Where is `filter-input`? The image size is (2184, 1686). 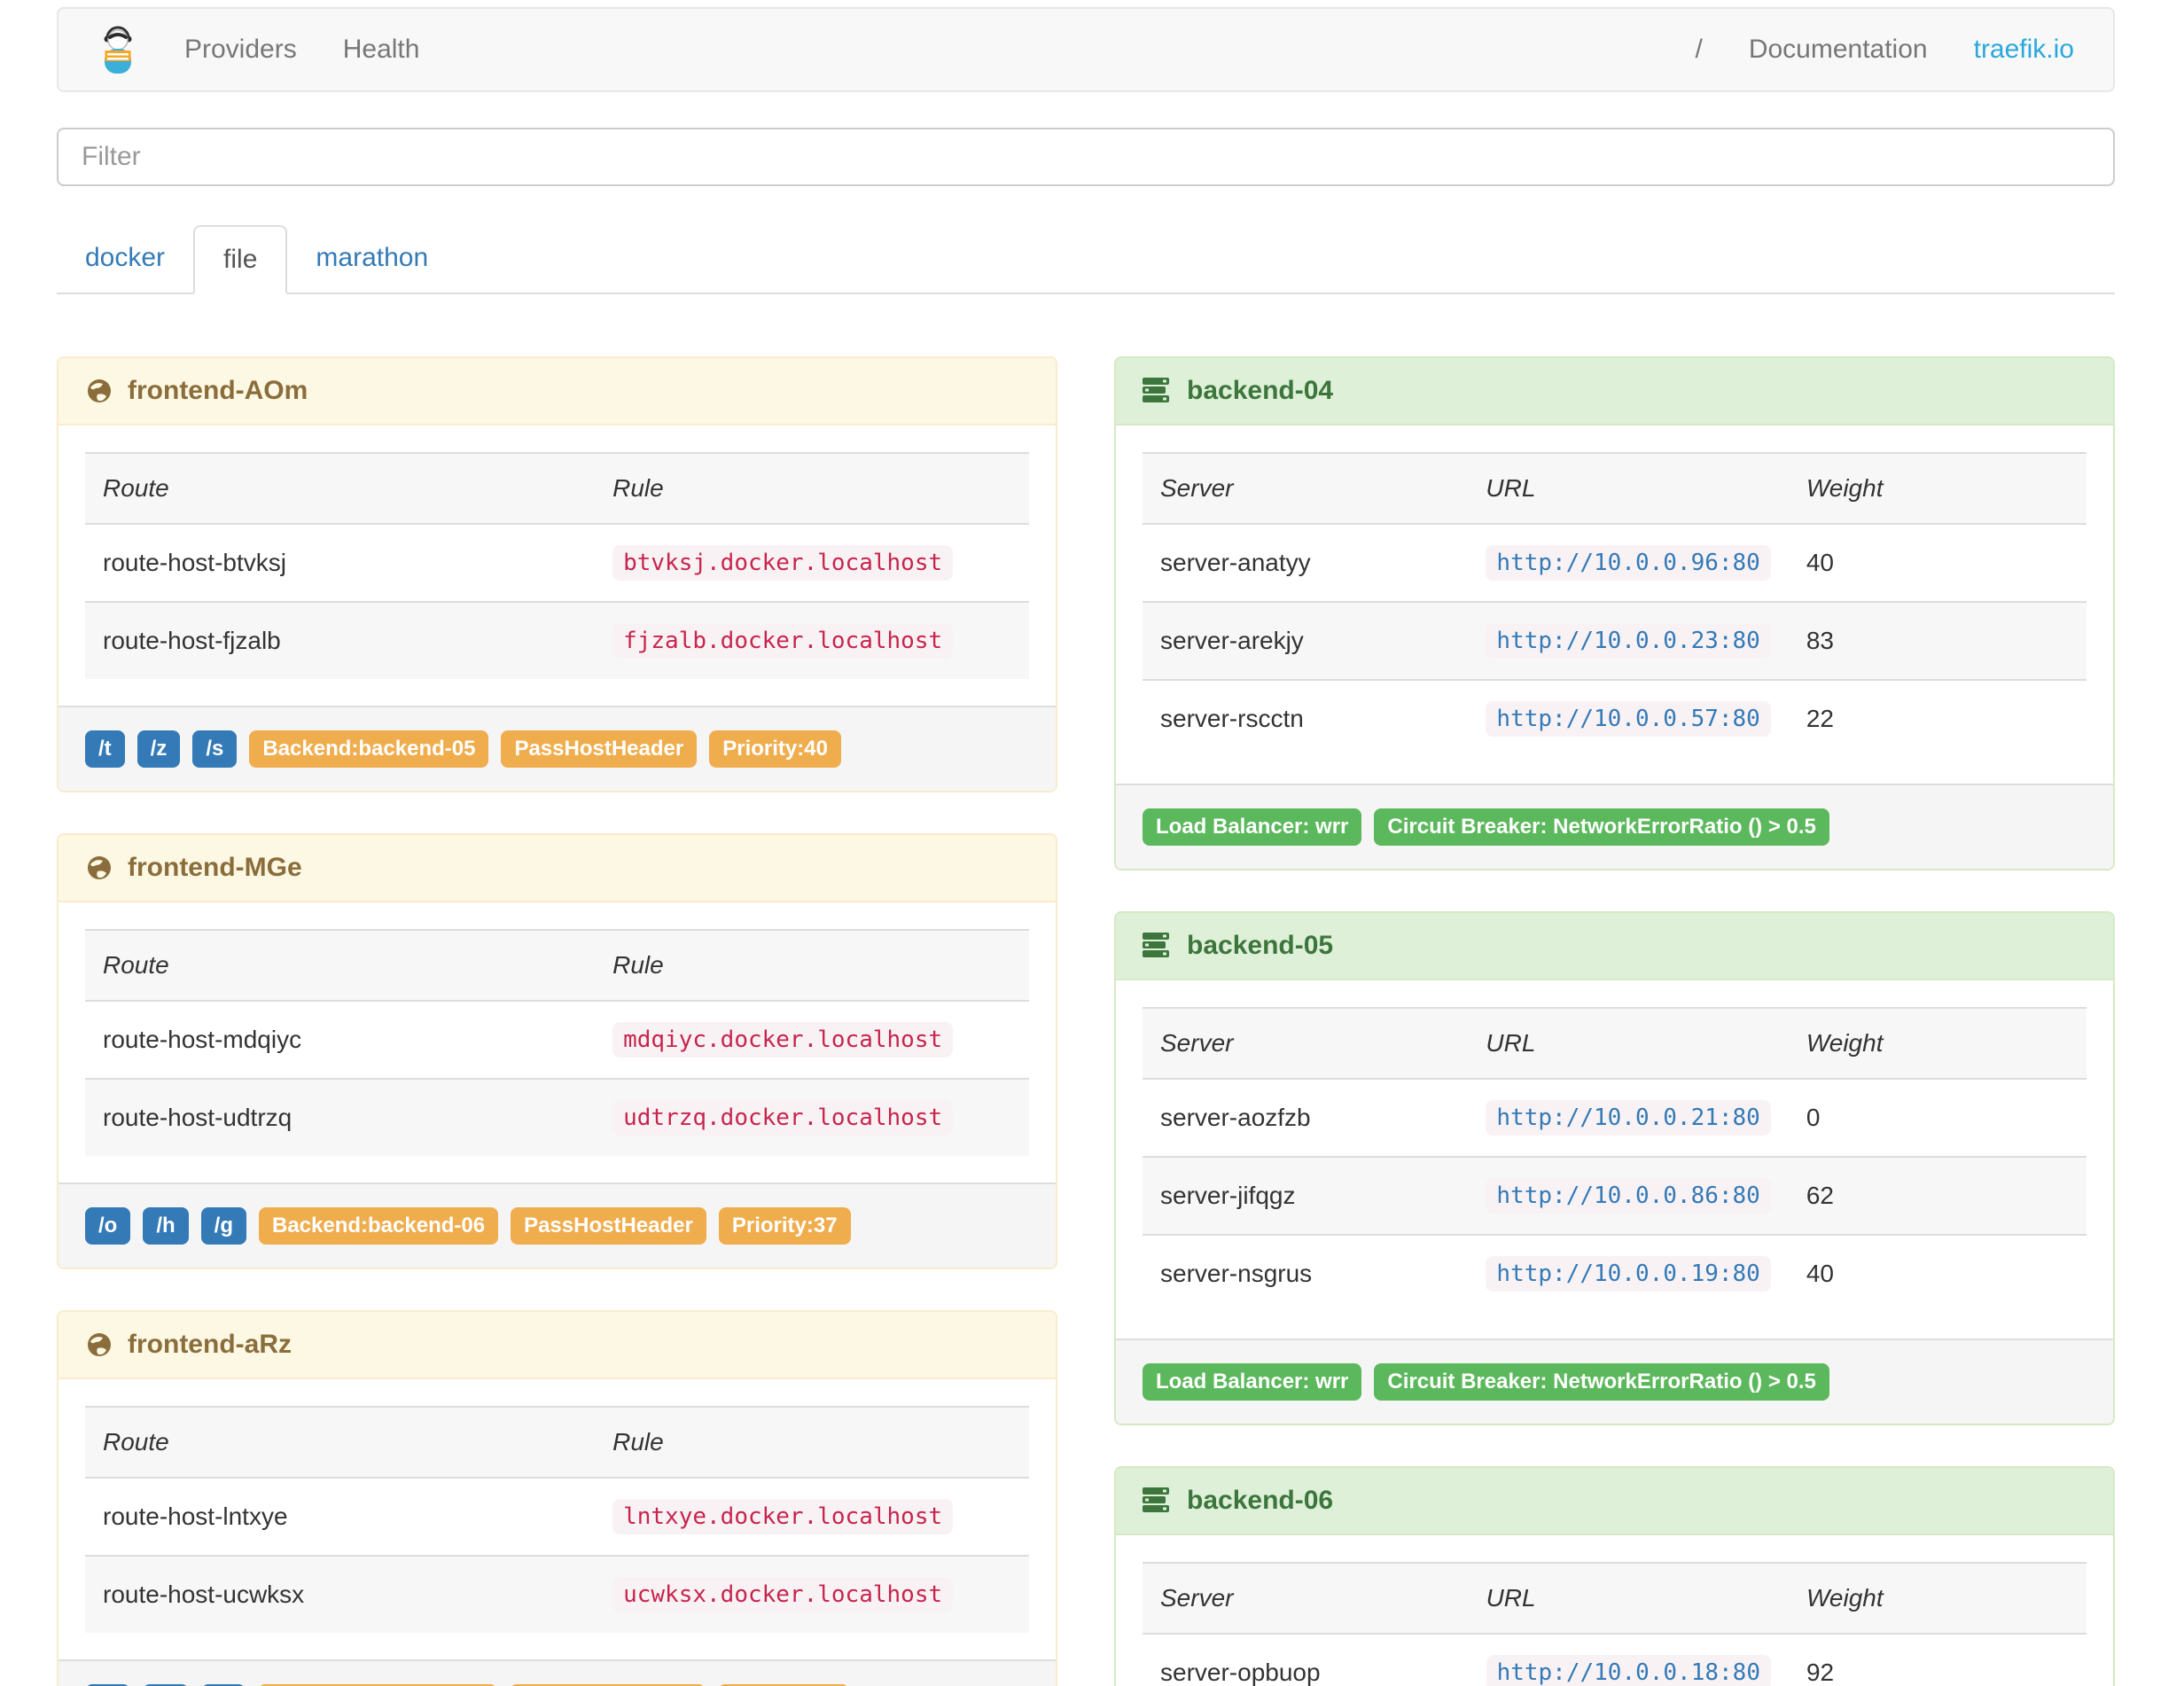
filter-input is located at coordinates (1086, 157).